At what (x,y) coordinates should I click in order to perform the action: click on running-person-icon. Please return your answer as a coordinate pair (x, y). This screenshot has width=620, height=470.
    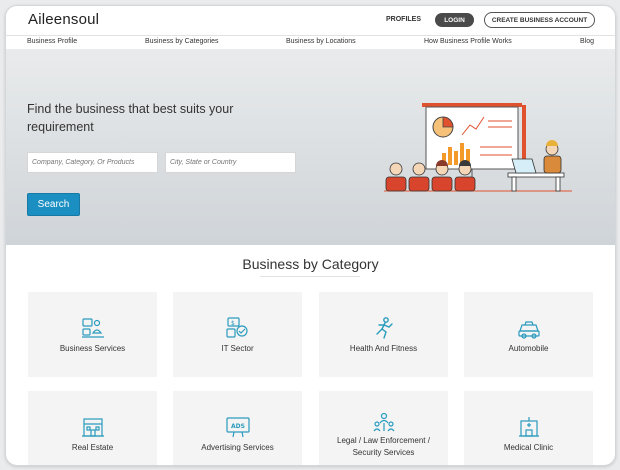
    Looking at the image, I should click on (384, 328).